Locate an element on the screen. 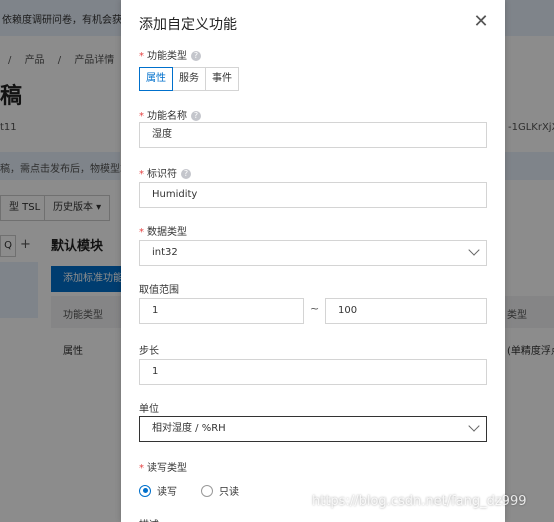 The height and width of the screenshot is (522, 554). data-type-select: int32 is located at coordinates (313, 253).